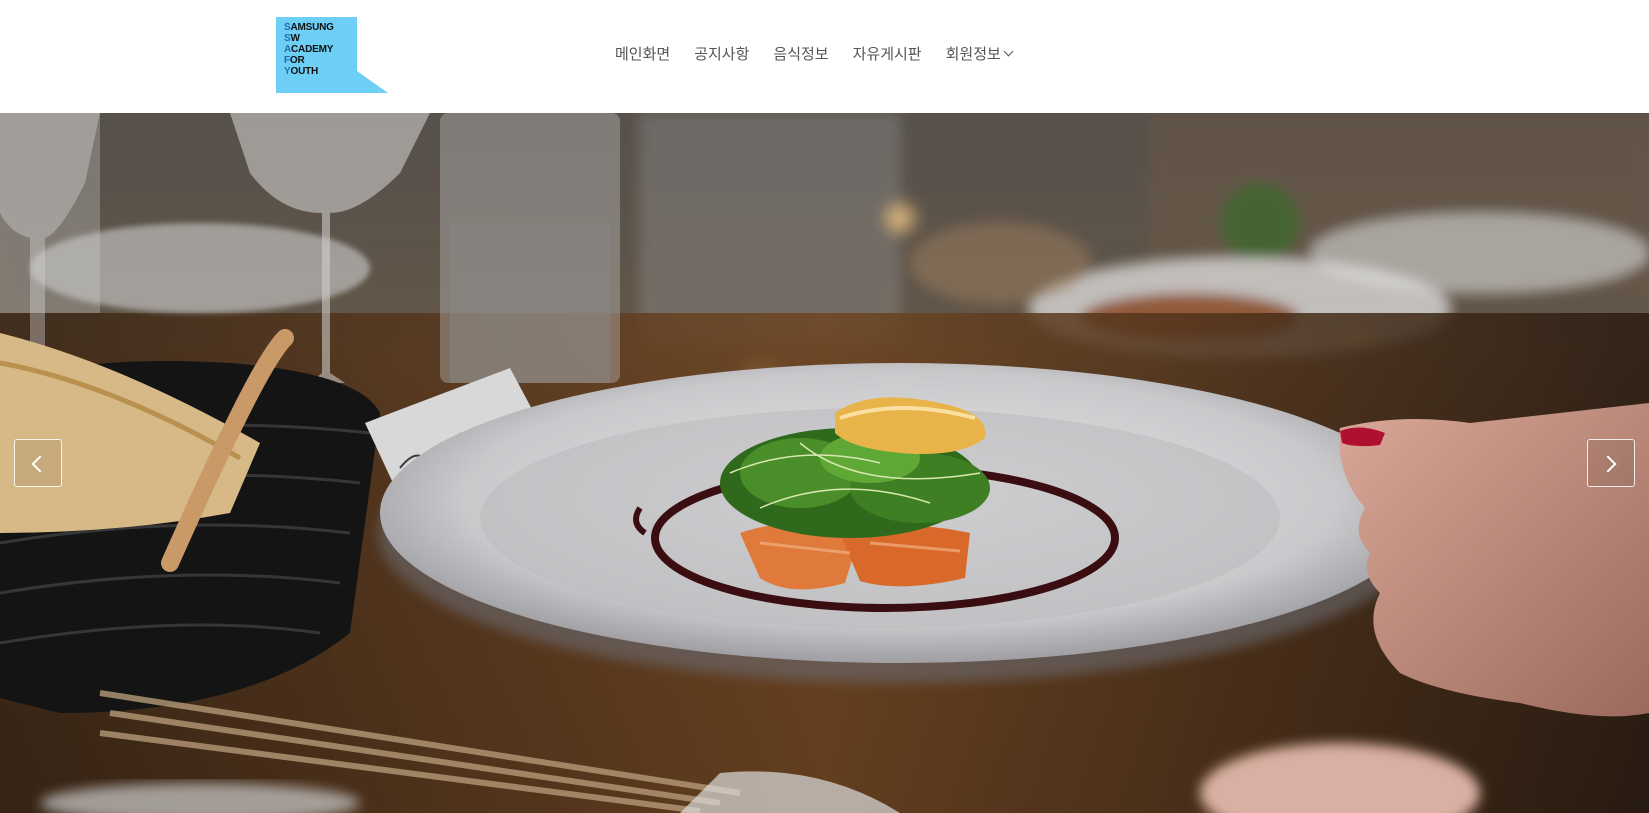  I want to click on nav-item-food-info: 음식정보, so click(800, 53).